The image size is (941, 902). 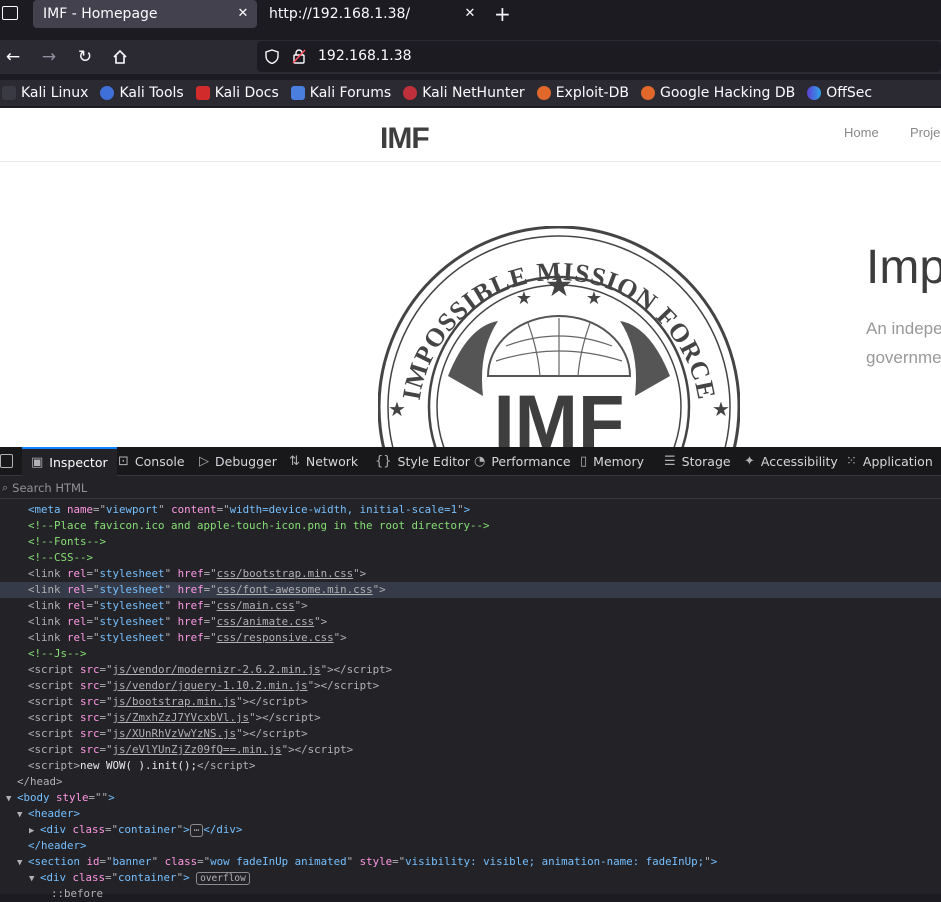 What do you see at coordinates (410, 93) in the screenshot?
I see `nethunter-icon` at bounding box center [410, 93].